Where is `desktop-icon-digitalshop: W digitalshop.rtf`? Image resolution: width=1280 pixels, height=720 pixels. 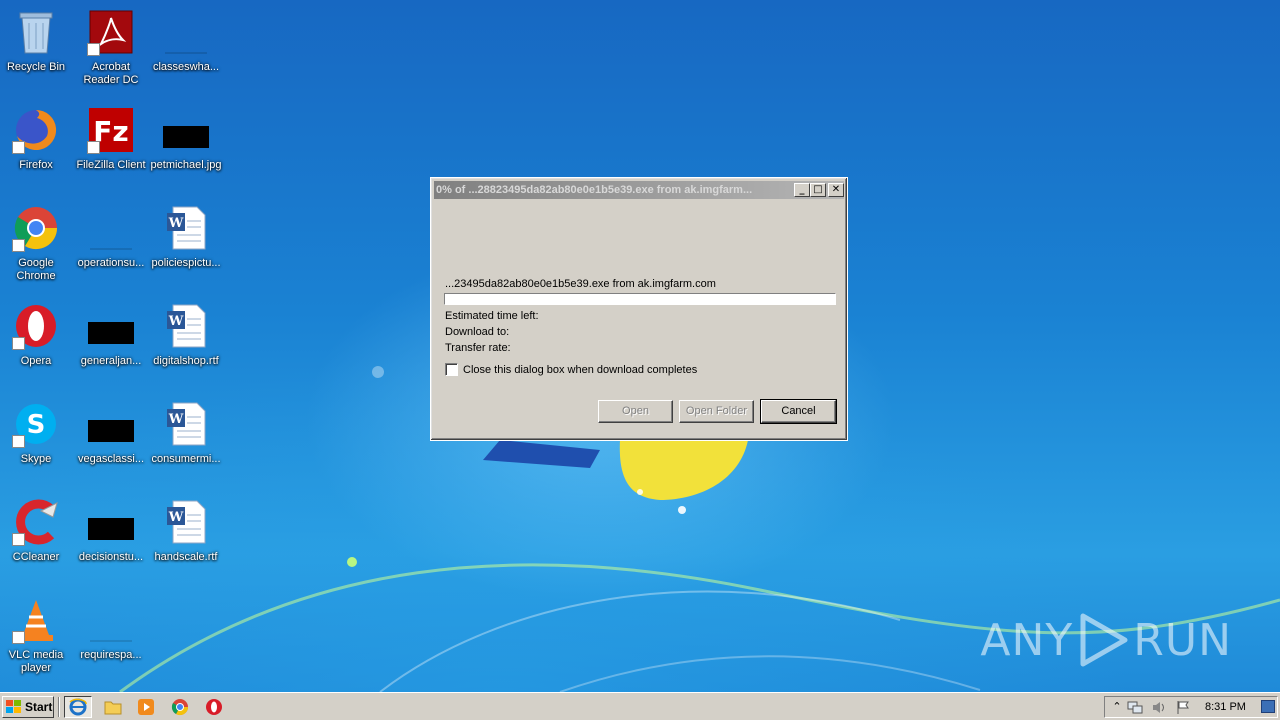
desktop-icon-digitalshop: W digitalshop.rtf is located at coordinates (186, 346).